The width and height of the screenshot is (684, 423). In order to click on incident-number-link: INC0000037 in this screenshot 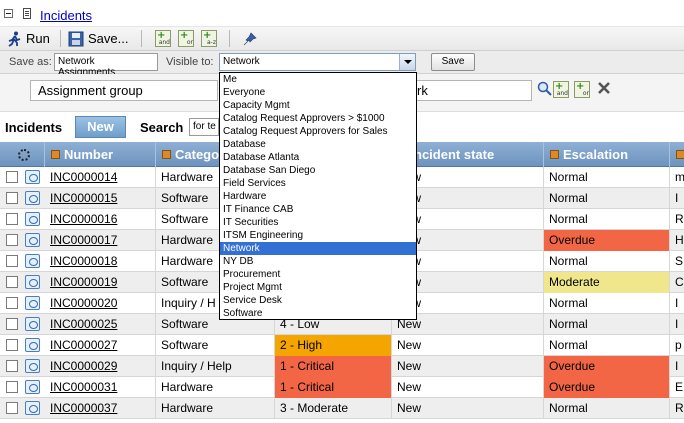, I will do `click(83, 408)`.